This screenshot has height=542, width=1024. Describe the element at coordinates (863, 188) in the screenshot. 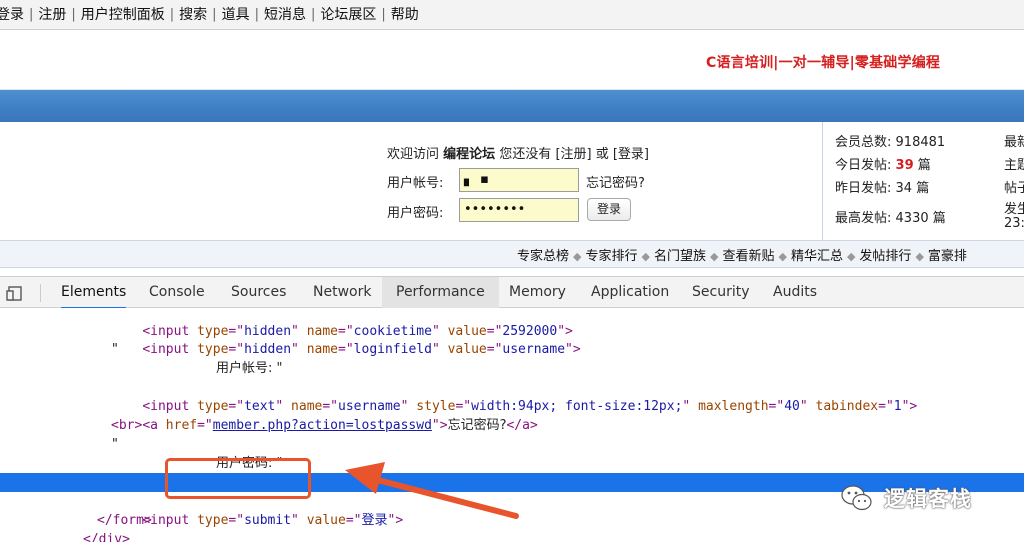

I see `stat-label: 昨日发帖:` at that location.